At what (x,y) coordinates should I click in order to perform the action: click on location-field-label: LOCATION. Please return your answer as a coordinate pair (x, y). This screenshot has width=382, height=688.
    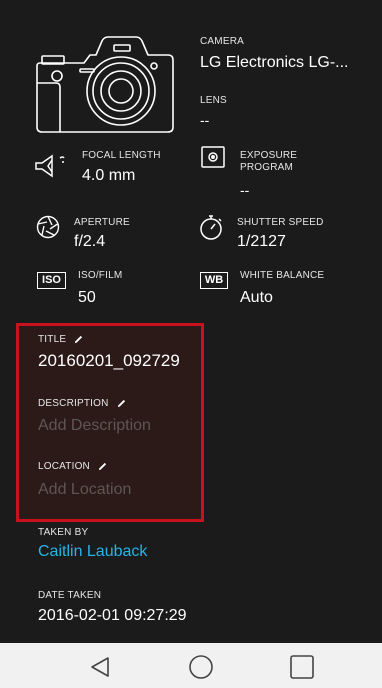
    Looking at the image, I should click on (72, 467).